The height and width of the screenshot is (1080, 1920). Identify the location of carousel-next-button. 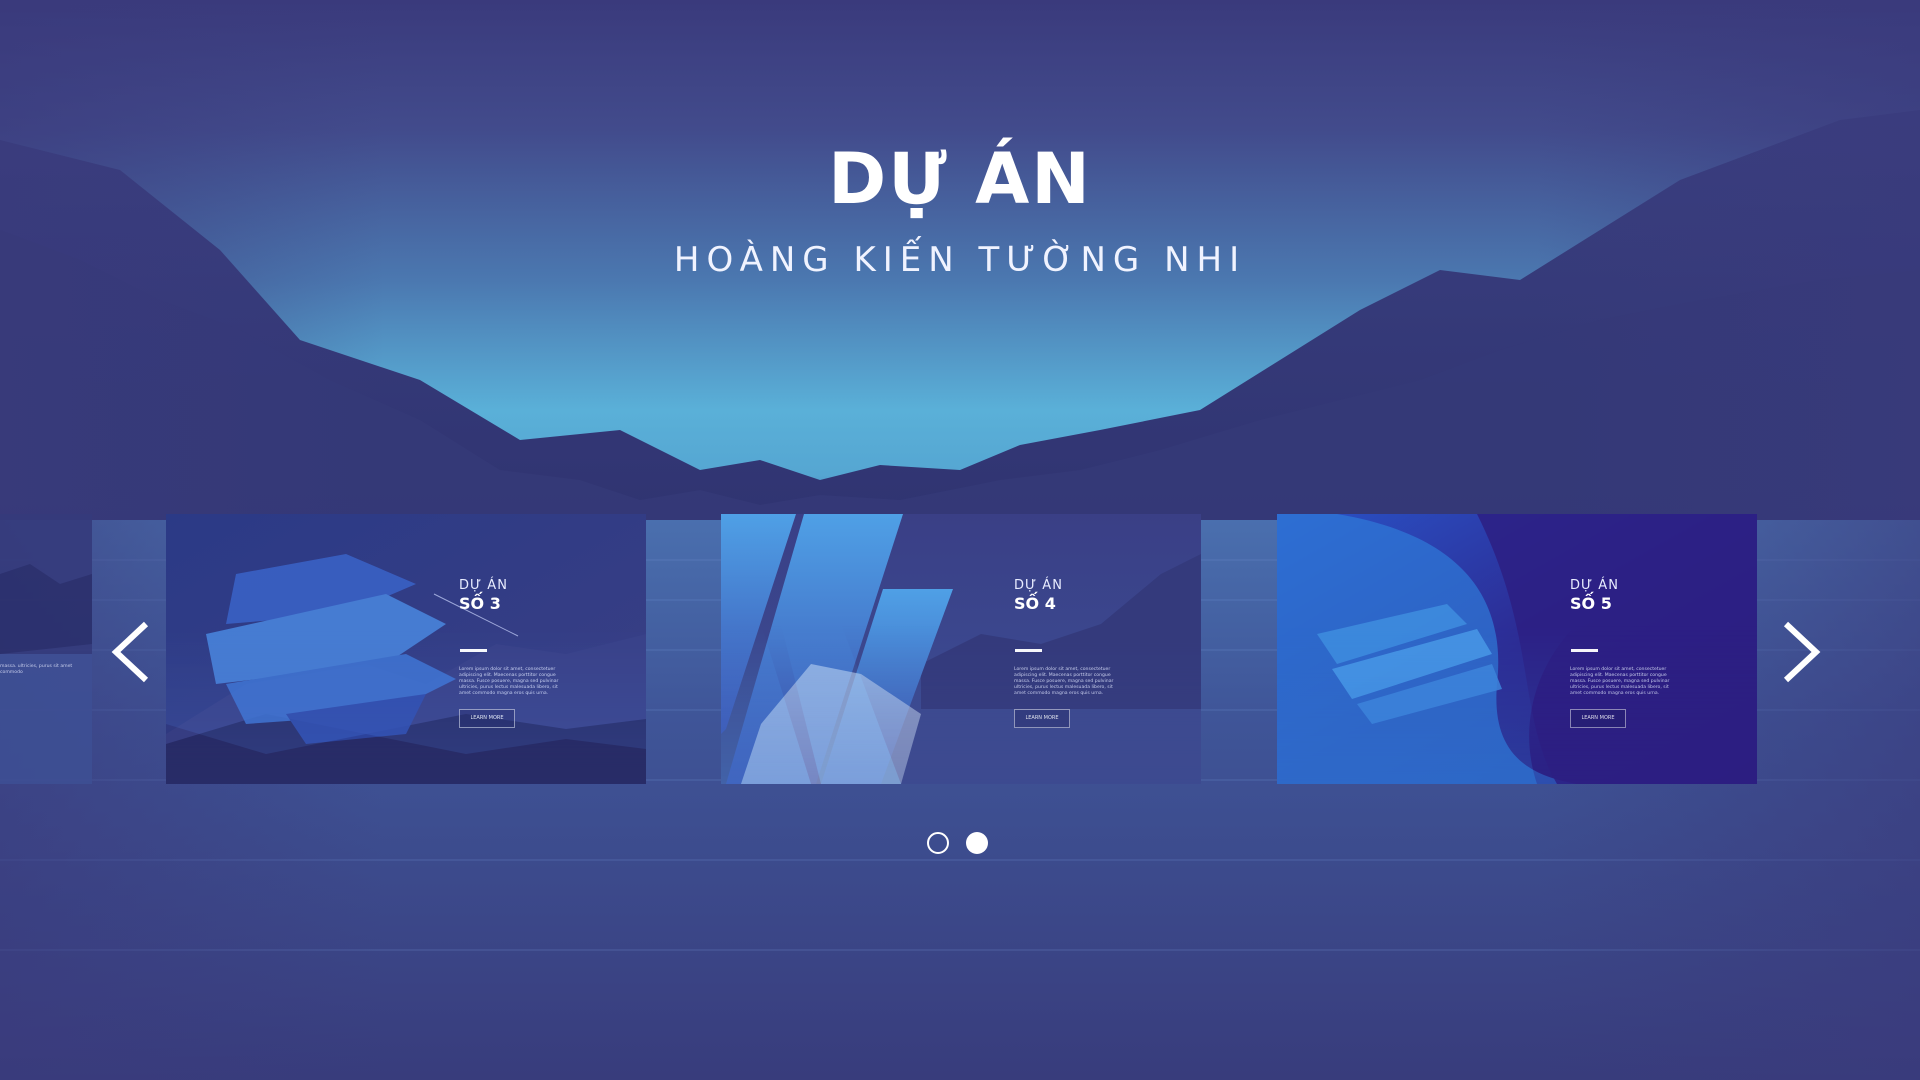
(1800, 652).